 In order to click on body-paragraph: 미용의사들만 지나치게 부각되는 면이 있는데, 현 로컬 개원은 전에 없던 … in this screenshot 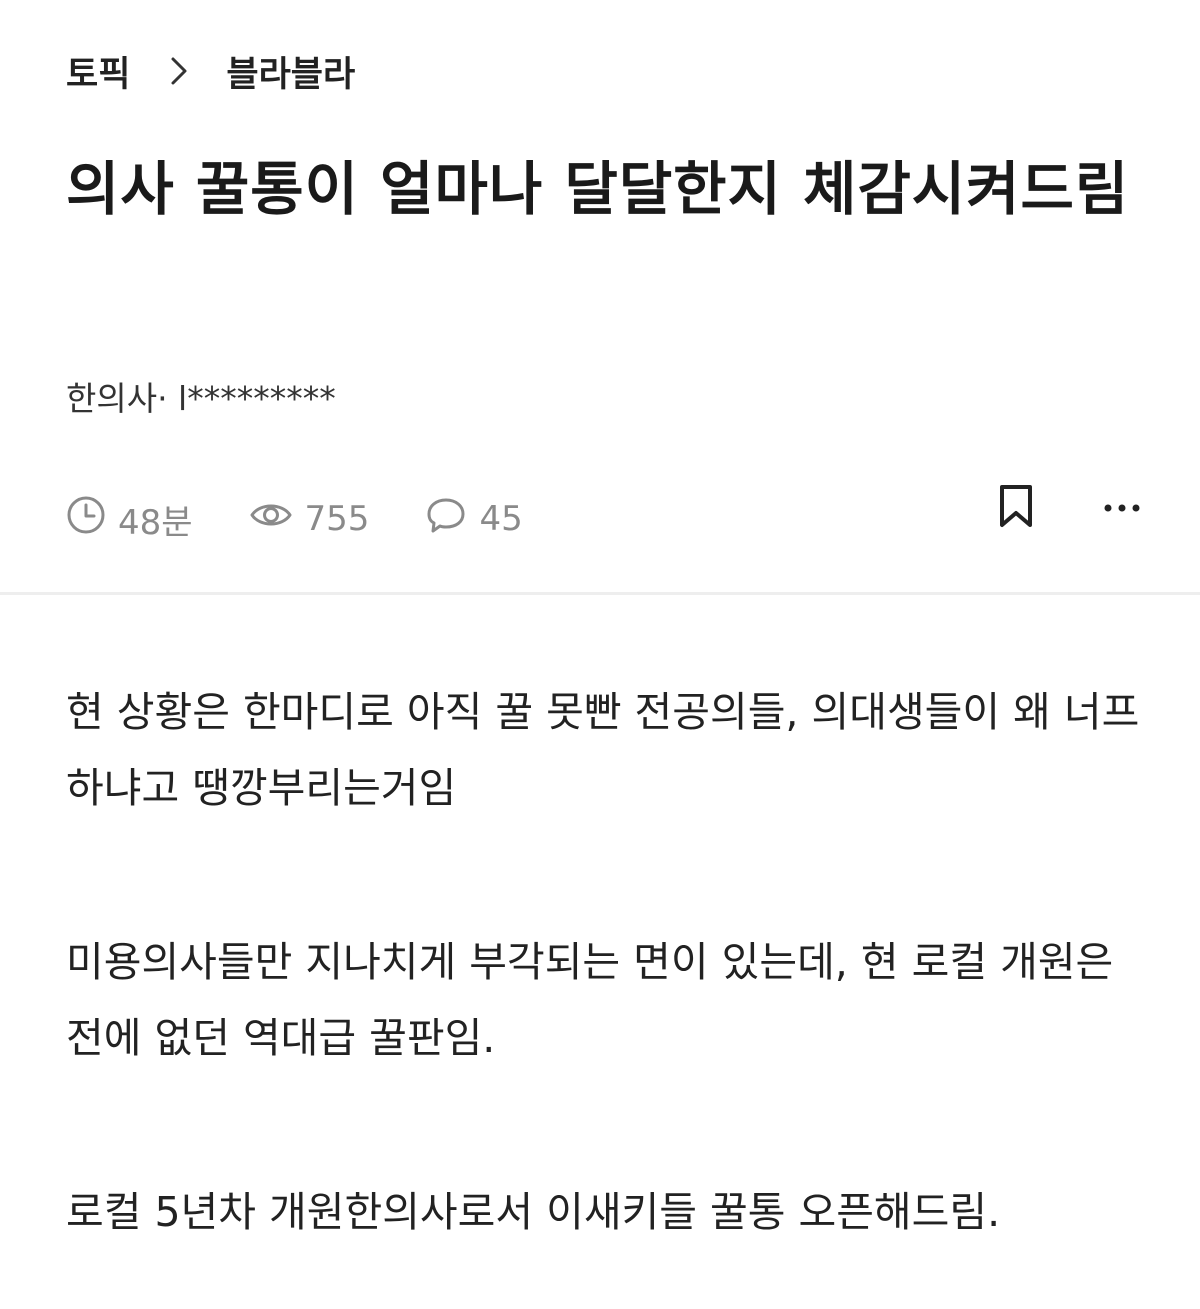, I will do `click(590, 1000)`.